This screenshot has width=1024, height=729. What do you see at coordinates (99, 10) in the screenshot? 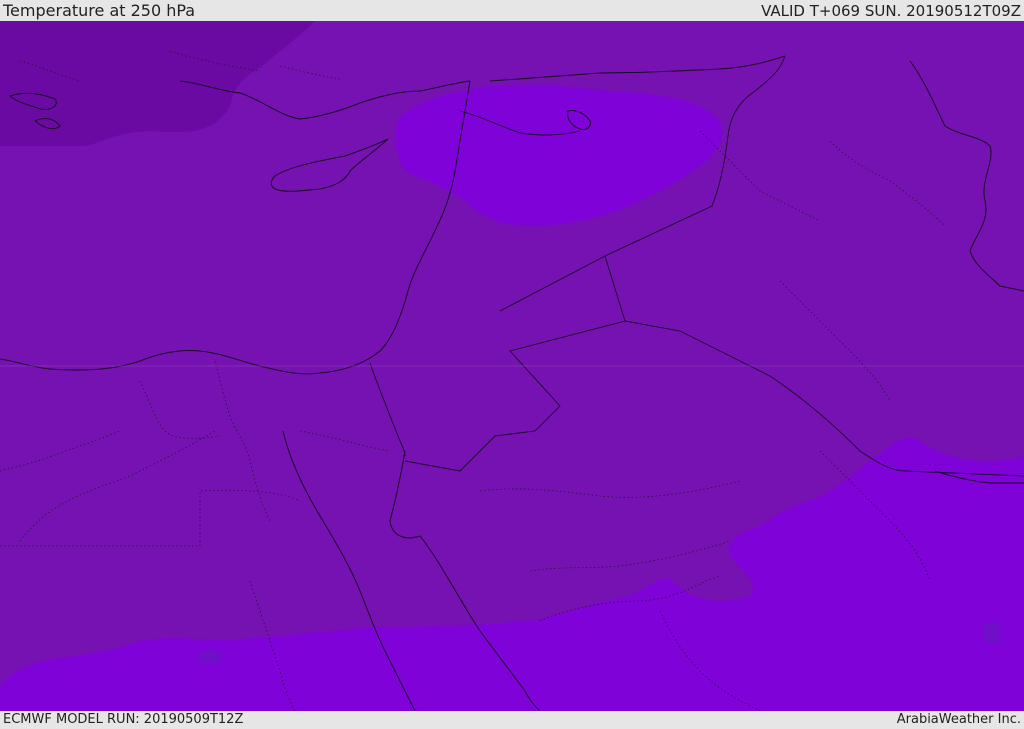
I see `map-title: Temperature at 250 hPa` at bounding box center [99, 10].